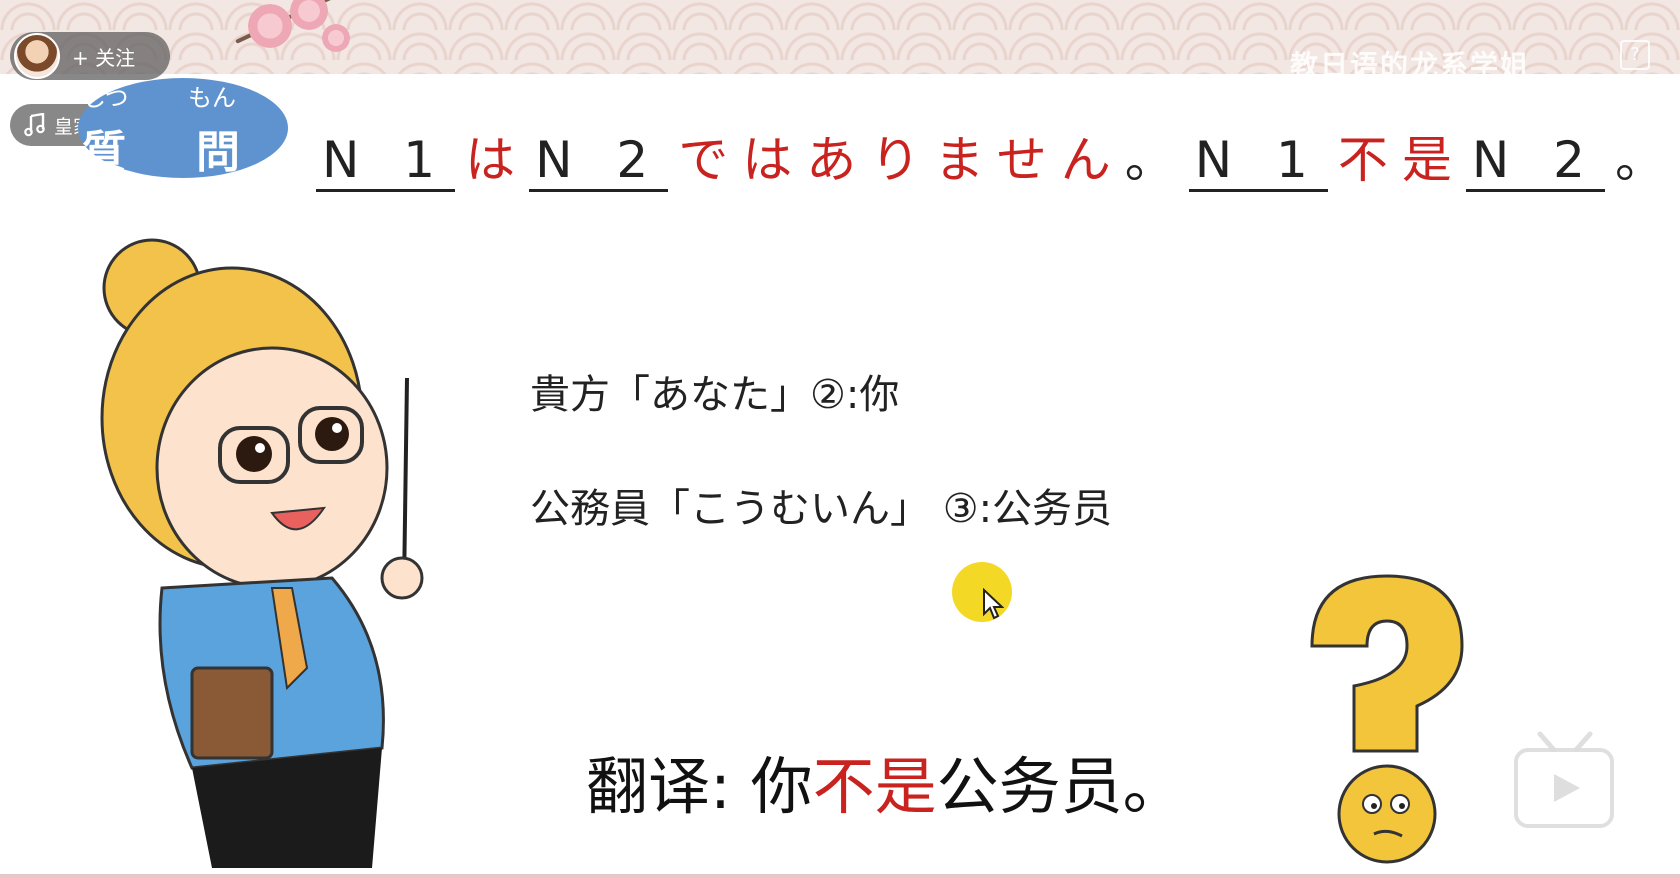 The image size is (1680, 878). What do you see at coordinates (599, 161) in the screenshot?
I see `title-n2: N 2` at bounding box center [599, 161].